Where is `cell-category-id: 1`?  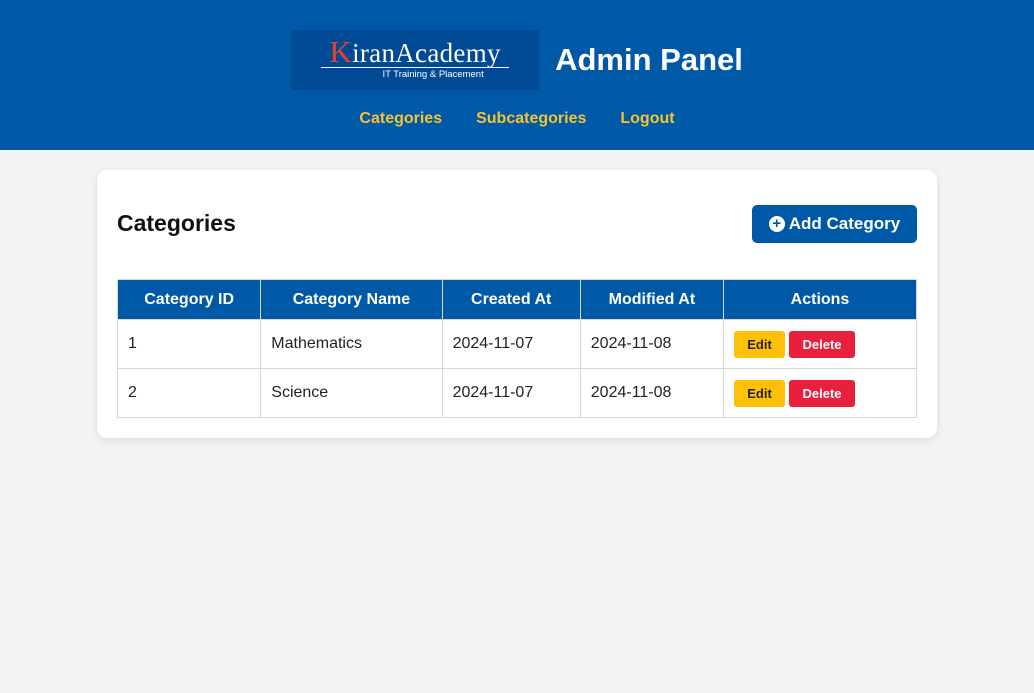
cell-category-id: 1 is located at coordinates (189, 344).